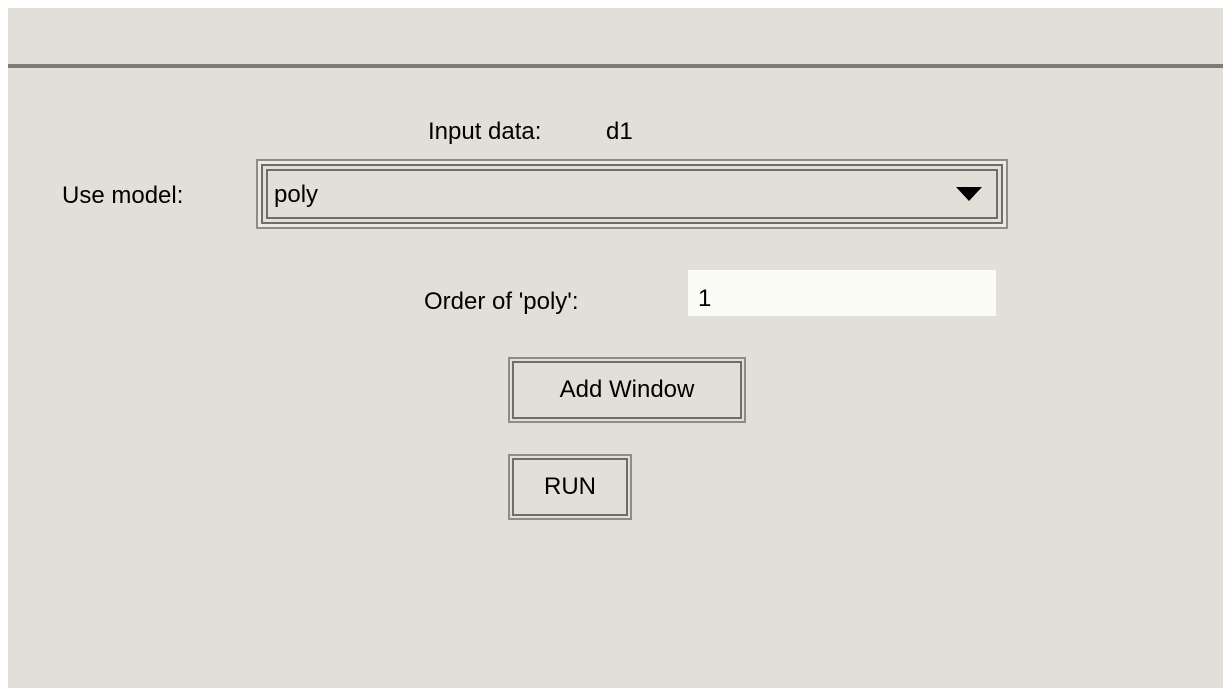  I want to click on order-input: 1, so click(842, 293).